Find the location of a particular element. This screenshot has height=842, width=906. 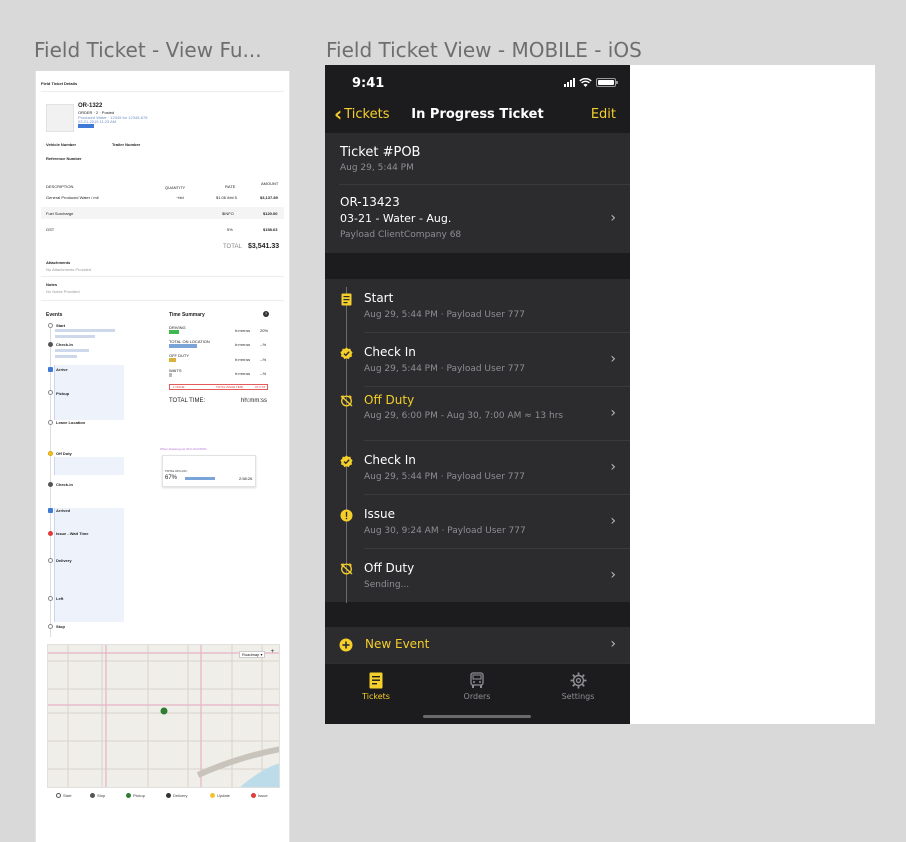

pickup-marker-icon is located at coordinates (128, 796).